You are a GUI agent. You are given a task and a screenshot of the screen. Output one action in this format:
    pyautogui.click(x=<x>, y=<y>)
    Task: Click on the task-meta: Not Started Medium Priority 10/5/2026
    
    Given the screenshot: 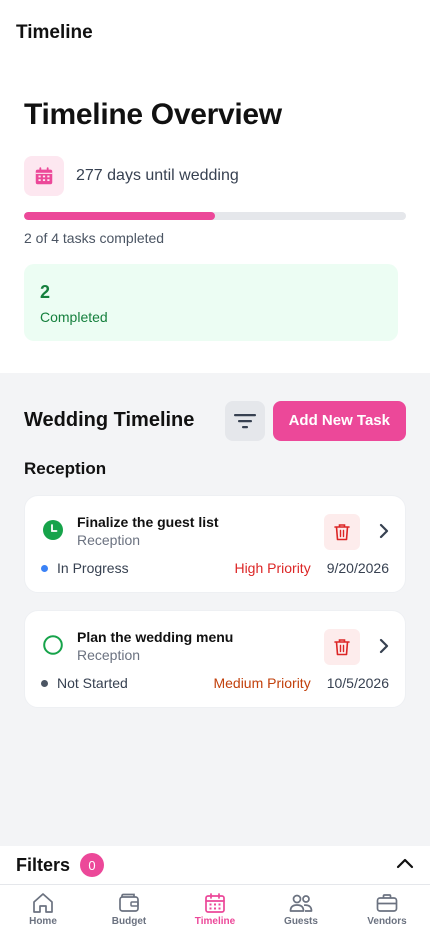 What is the action you would take?
    pyautogui.click(x=215, y=683)
    